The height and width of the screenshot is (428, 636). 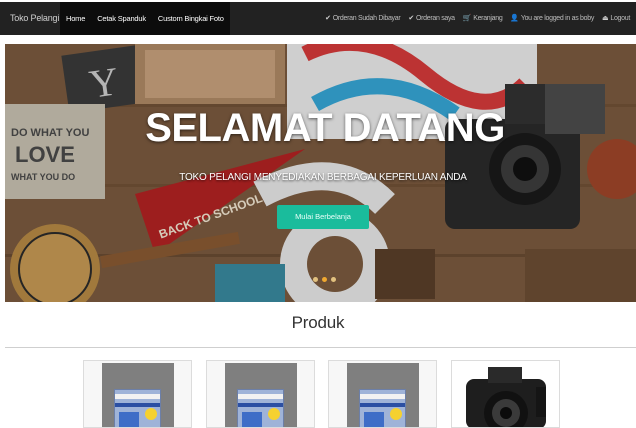 I want to click on products-heading: Produk, so click(x=318, y=322).